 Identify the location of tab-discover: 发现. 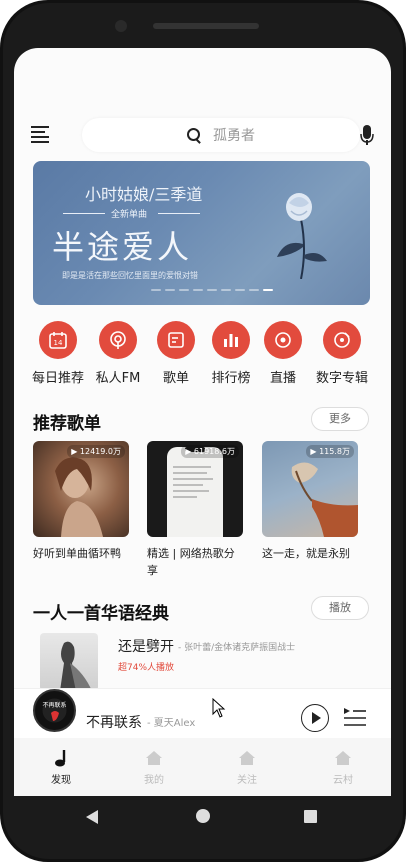
(61, 766).